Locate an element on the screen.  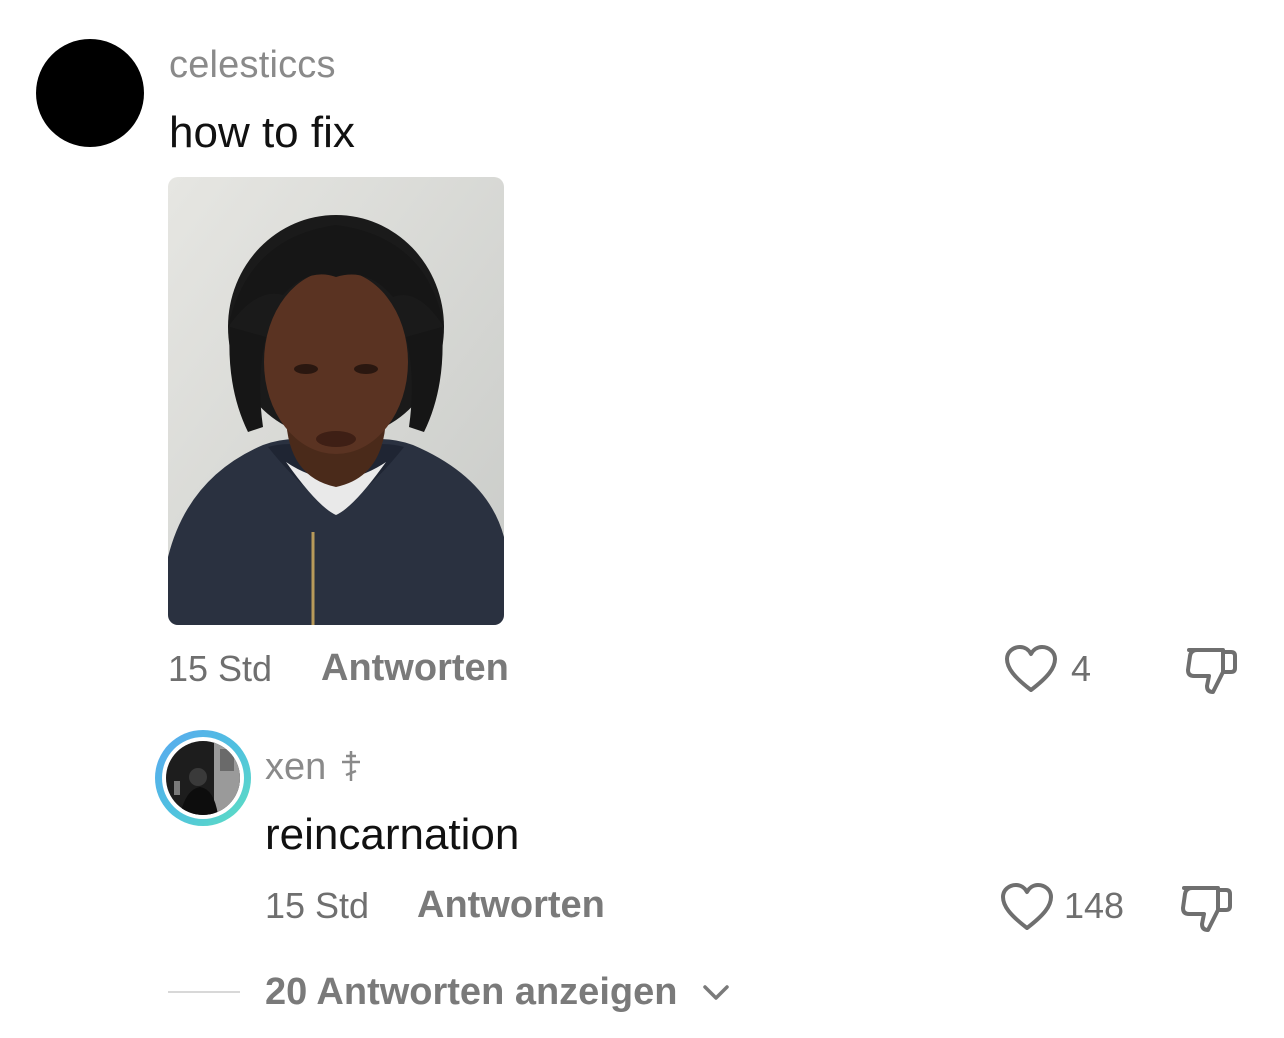
comment-text: how to fix is located at coordinates (262, 132).